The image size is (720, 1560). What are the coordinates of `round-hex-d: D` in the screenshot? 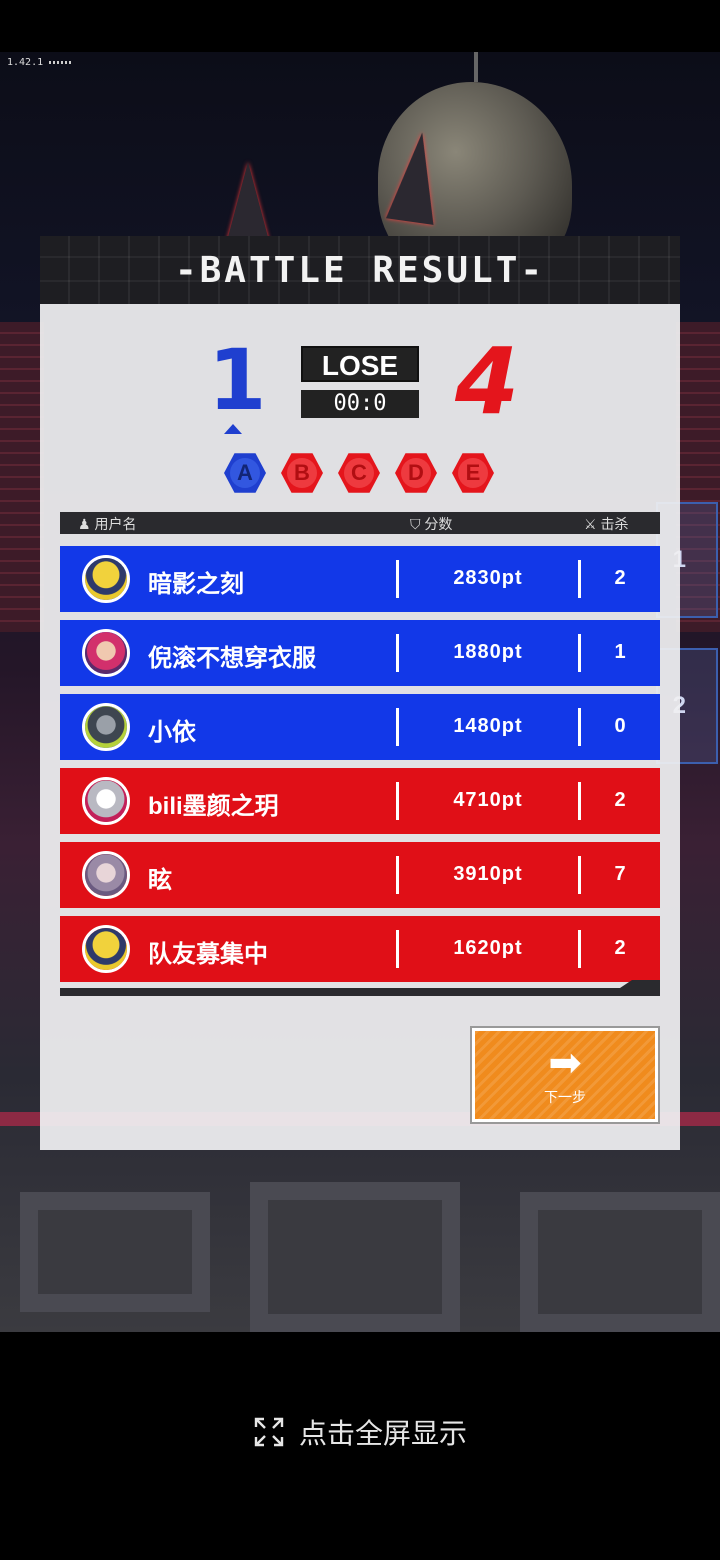 It's located at (416, 473).